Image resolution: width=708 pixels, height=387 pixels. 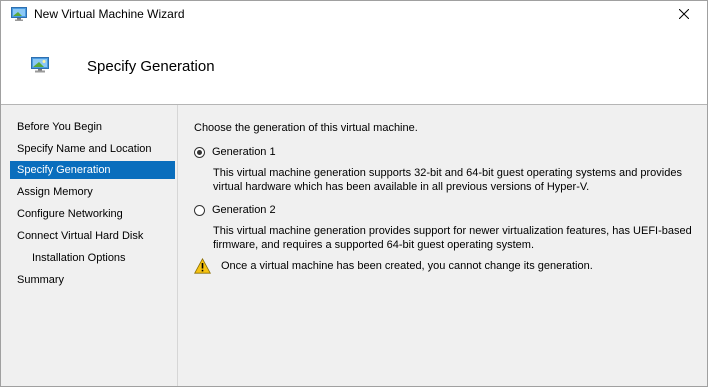 I want to click on sidebar-item-specify-generation: Specify Generation, so click(x=92, y=170).